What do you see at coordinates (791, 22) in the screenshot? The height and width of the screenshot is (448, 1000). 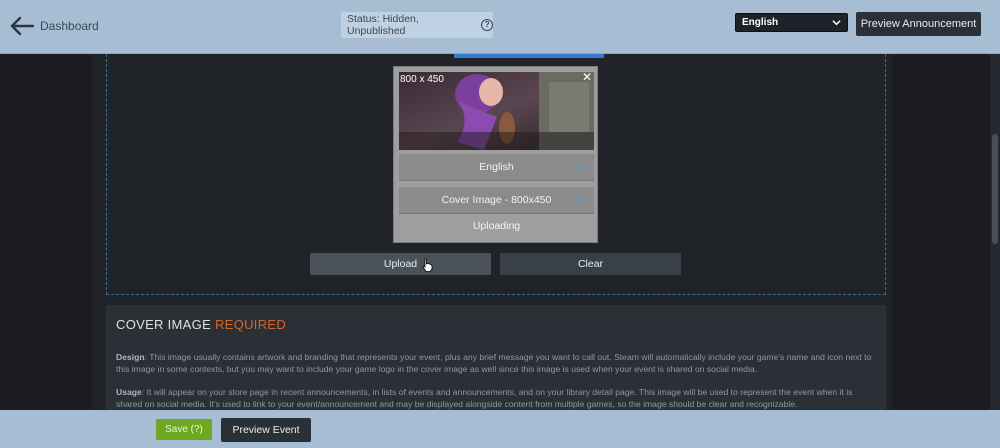 I see `language-select: English` at bounding box center [791, 22].